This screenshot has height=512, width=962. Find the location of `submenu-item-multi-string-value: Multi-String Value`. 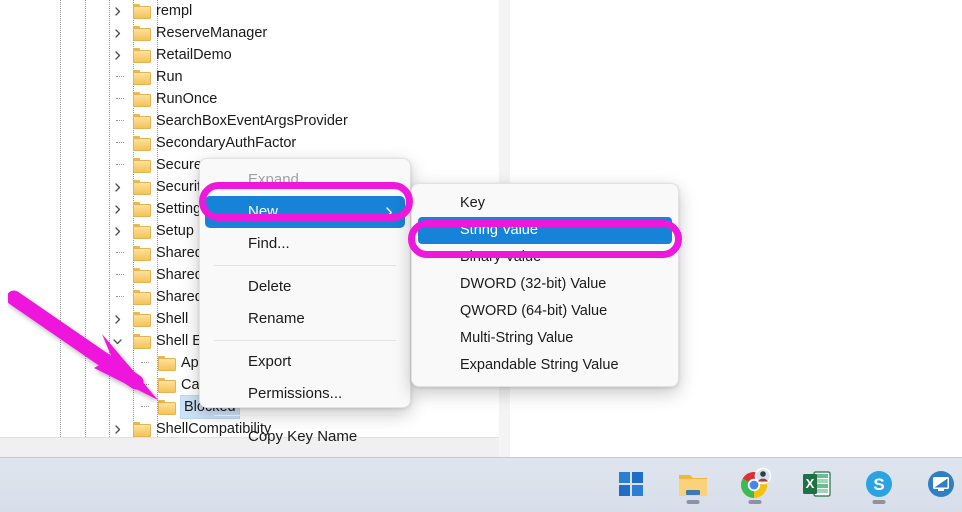

submenu-item-multi-string-value: Multi-String Value is located at coordinates (545, 338).